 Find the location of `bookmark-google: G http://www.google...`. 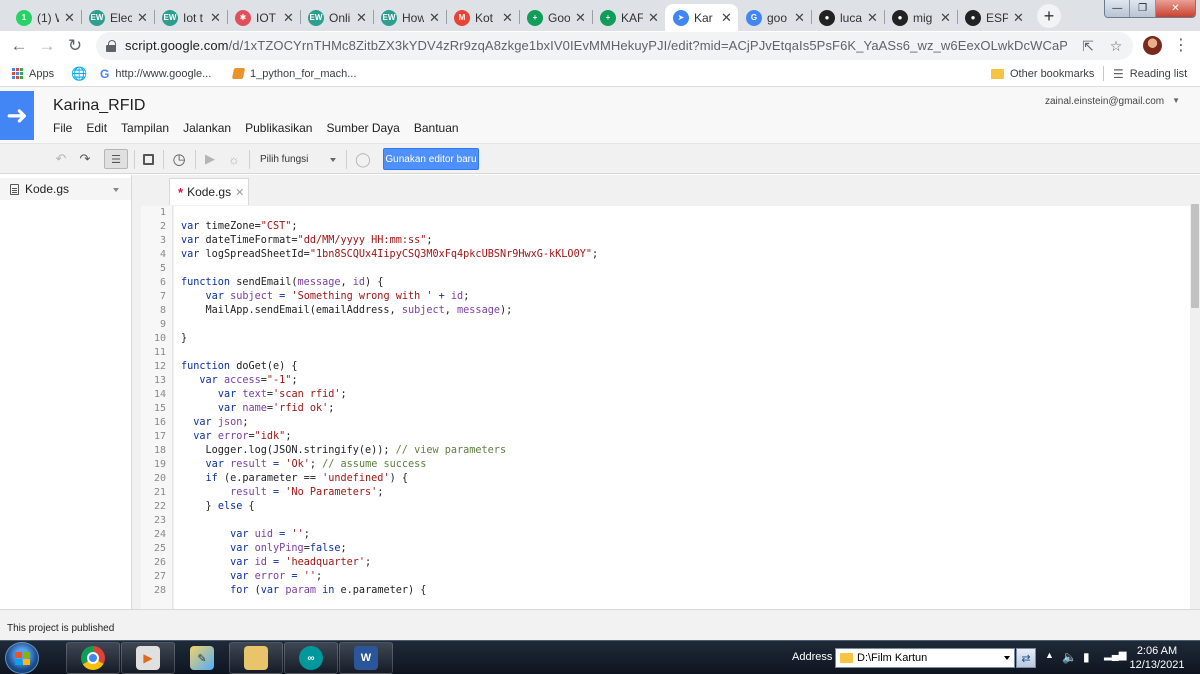

bookmark-google: G http://www.google... is located at coordinates (155, 73).